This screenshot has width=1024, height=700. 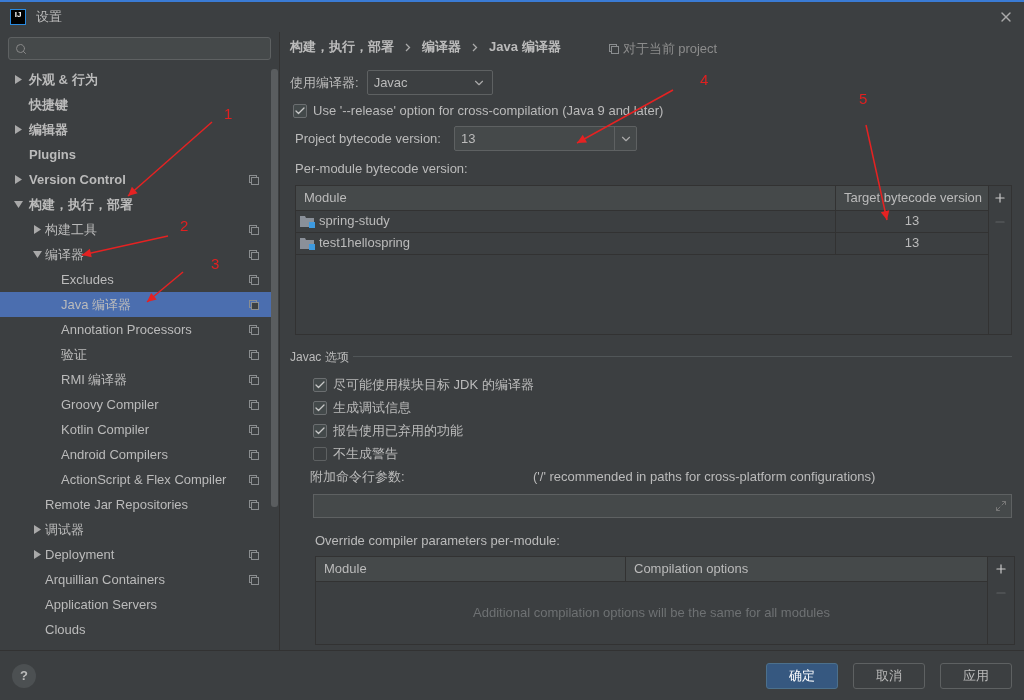 What do you see at coordinates (670, 48) in the screenshot?
I see `scope-note: 对于当前 project` at bounding box center [670, 48].